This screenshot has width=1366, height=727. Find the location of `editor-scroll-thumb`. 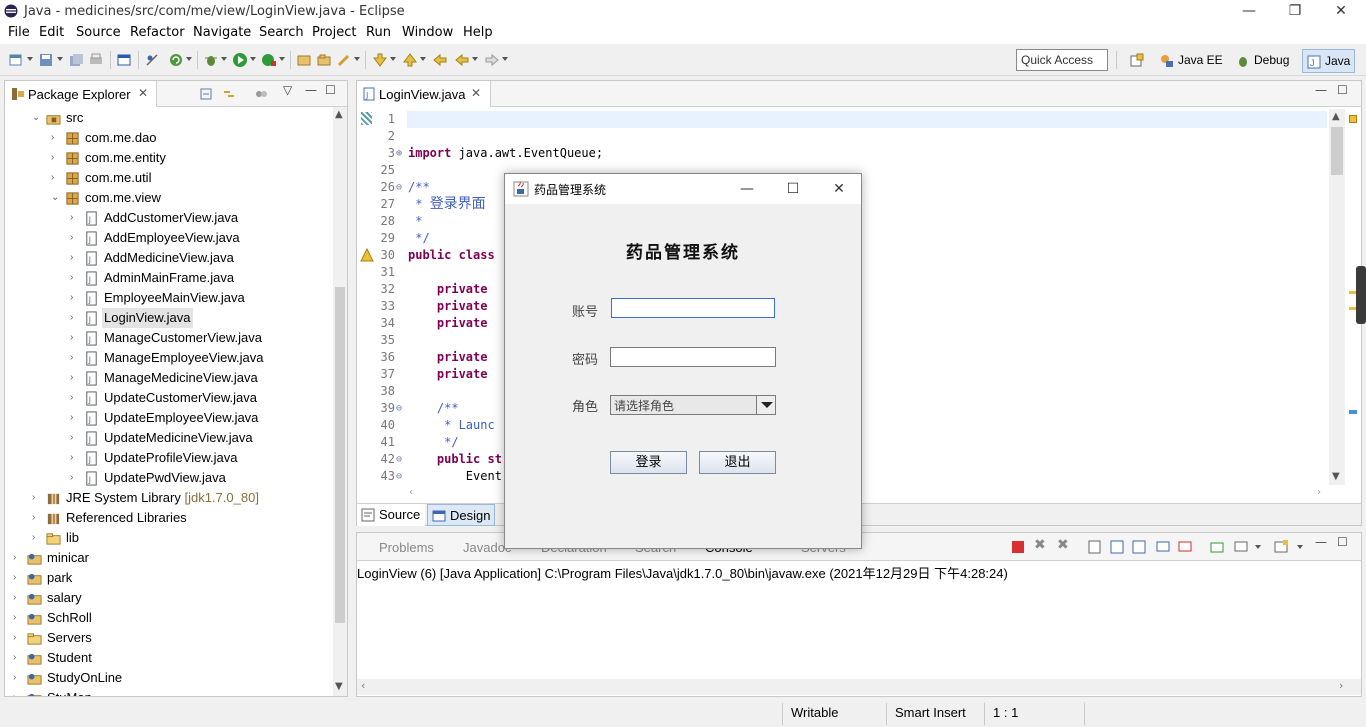

editor-scroll-thumb is located at coordinates (1337, 151).